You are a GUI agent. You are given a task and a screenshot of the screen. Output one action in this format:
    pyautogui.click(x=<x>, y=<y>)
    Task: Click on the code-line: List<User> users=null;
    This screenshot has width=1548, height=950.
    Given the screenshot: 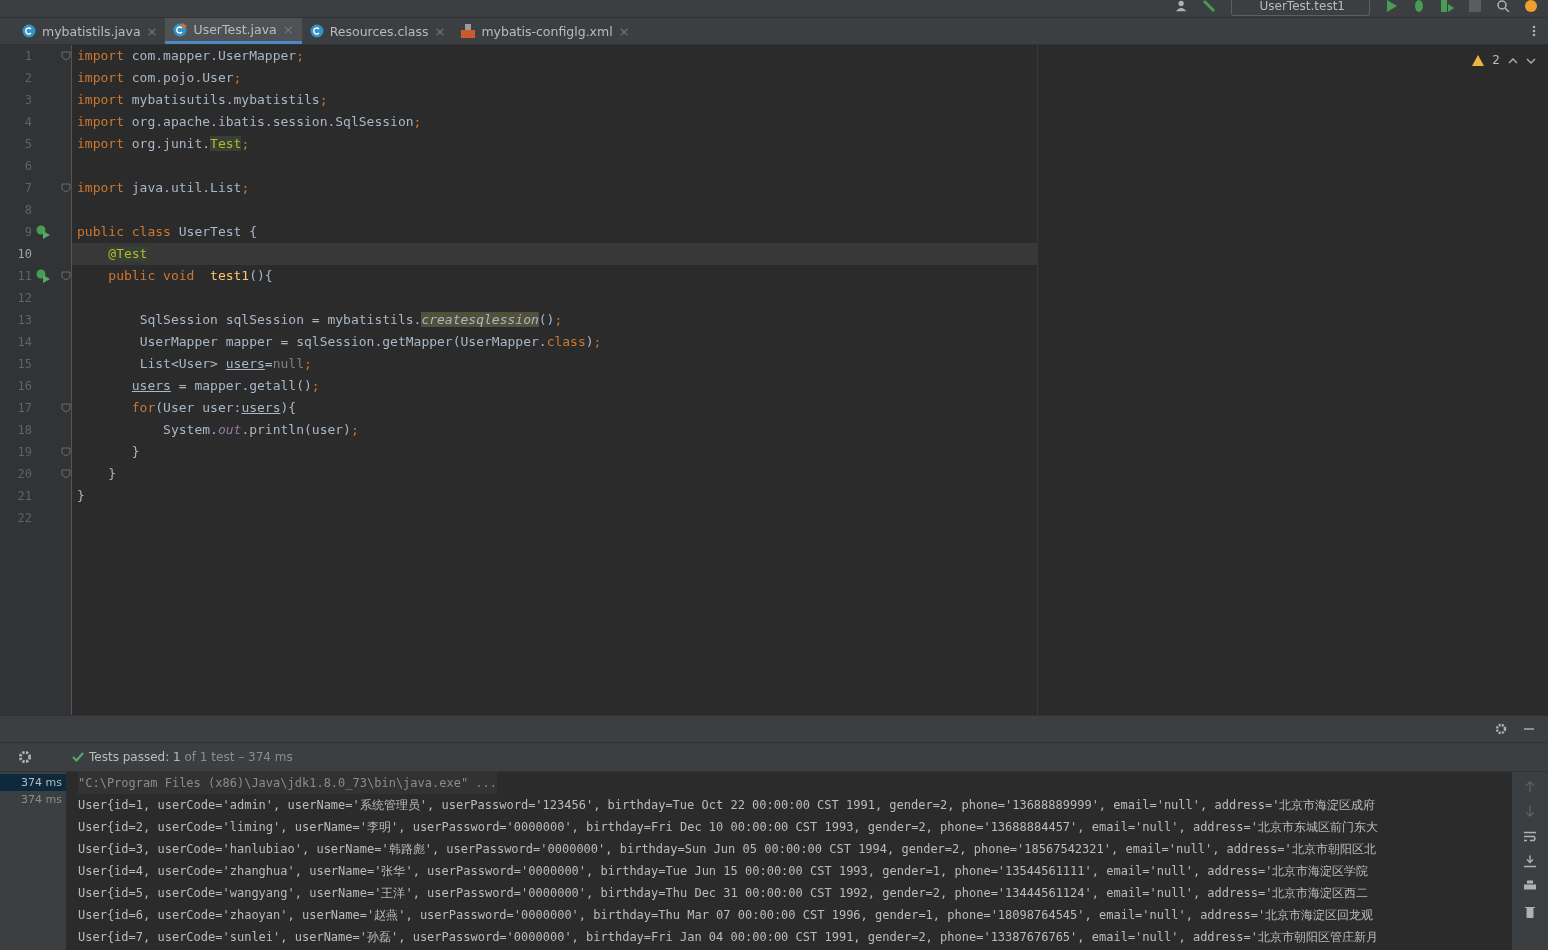 What is the action you would take?
    pyautogui.click(x=225, y=364)
    